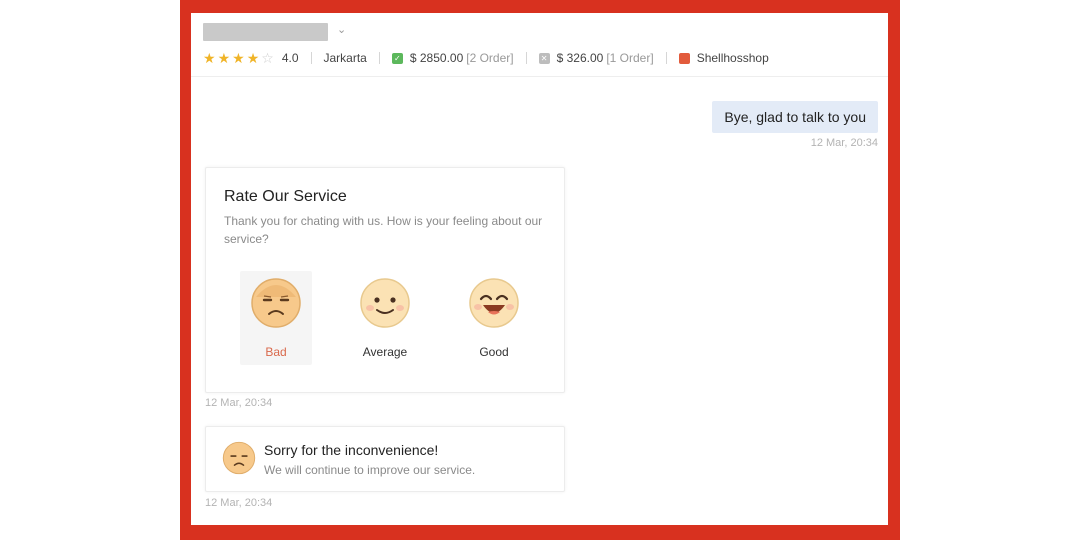  Describe the element at coordinates (494, 303) in the screenshot. I see `good-face-icon` at that location.